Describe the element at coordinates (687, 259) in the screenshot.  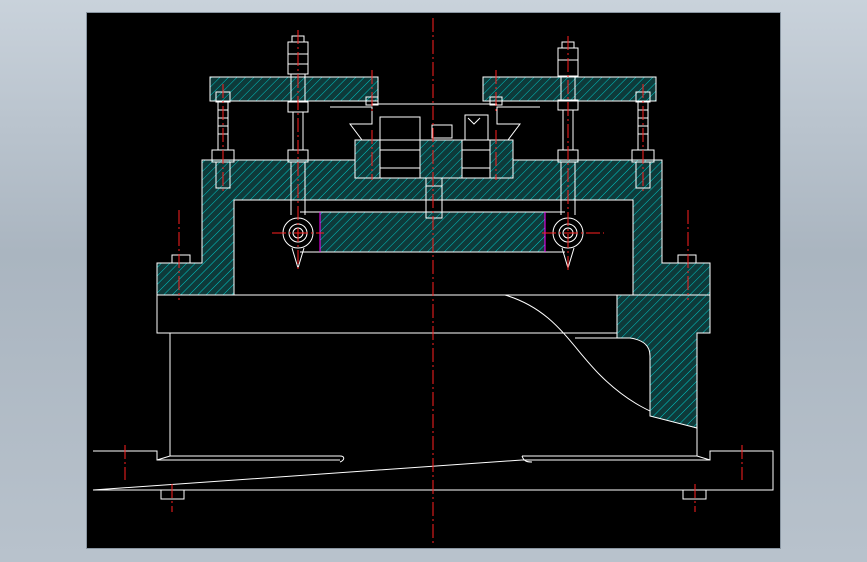
I see `right-mount-bolt` at that location.